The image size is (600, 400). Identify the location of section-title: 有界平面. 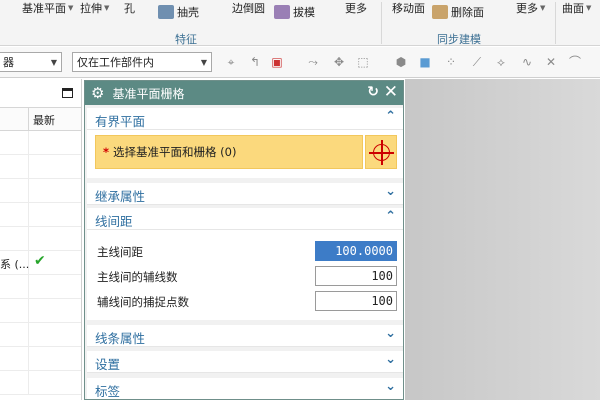
(120, 121).